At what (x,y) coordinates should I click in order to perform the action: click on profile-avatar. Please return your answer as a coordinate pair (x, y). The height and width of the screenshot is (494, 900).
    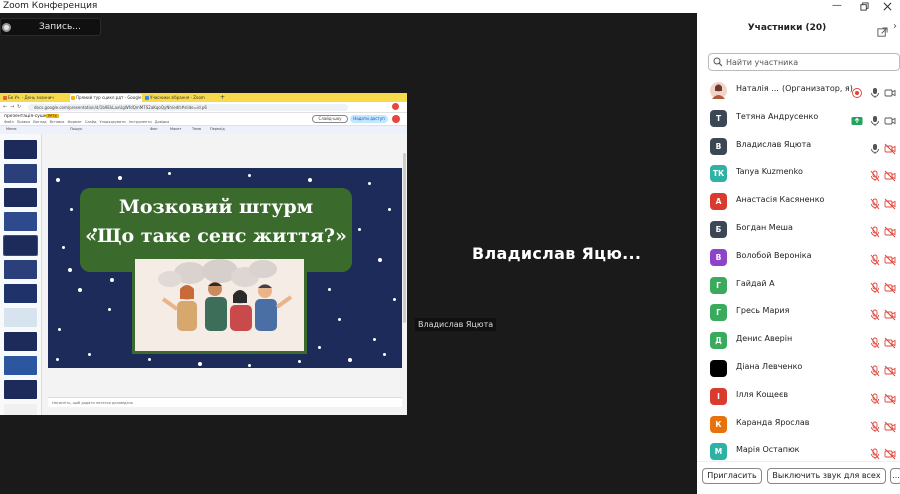
    Looking at the image, I should click on (395, 106).